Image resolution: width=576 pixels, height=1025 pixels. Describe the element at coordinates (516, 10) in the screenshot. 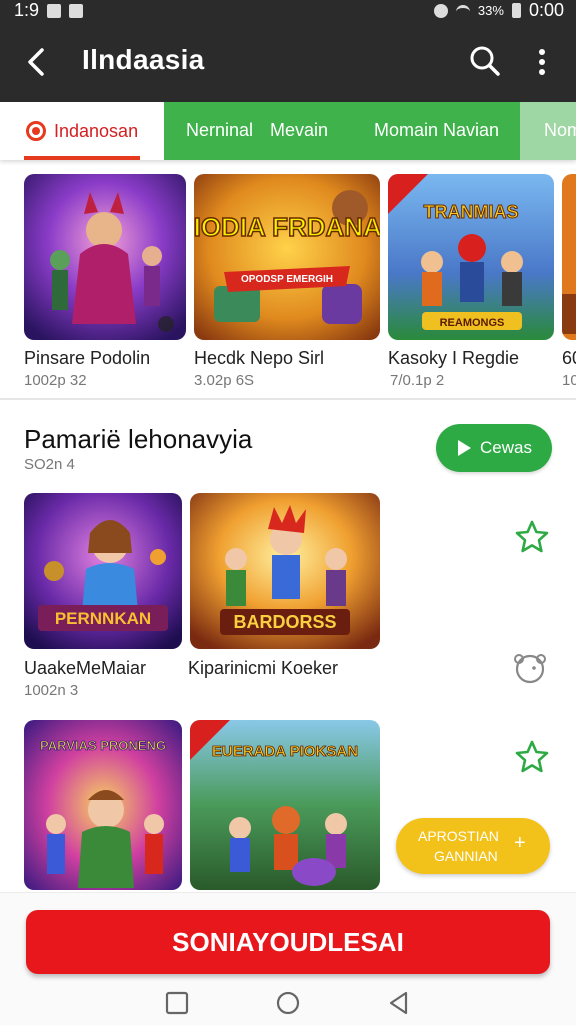

I see `battery-icon` at that location.